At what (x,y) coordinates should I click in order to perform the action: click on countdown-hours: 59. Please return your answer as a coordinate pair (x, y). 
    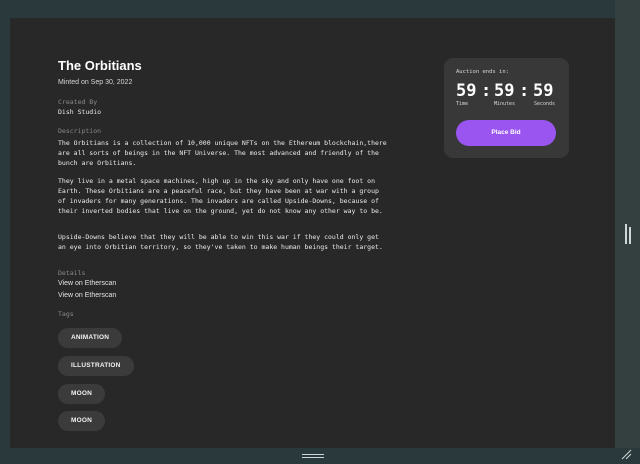
    Looking at the image, I should click on (466, 91).